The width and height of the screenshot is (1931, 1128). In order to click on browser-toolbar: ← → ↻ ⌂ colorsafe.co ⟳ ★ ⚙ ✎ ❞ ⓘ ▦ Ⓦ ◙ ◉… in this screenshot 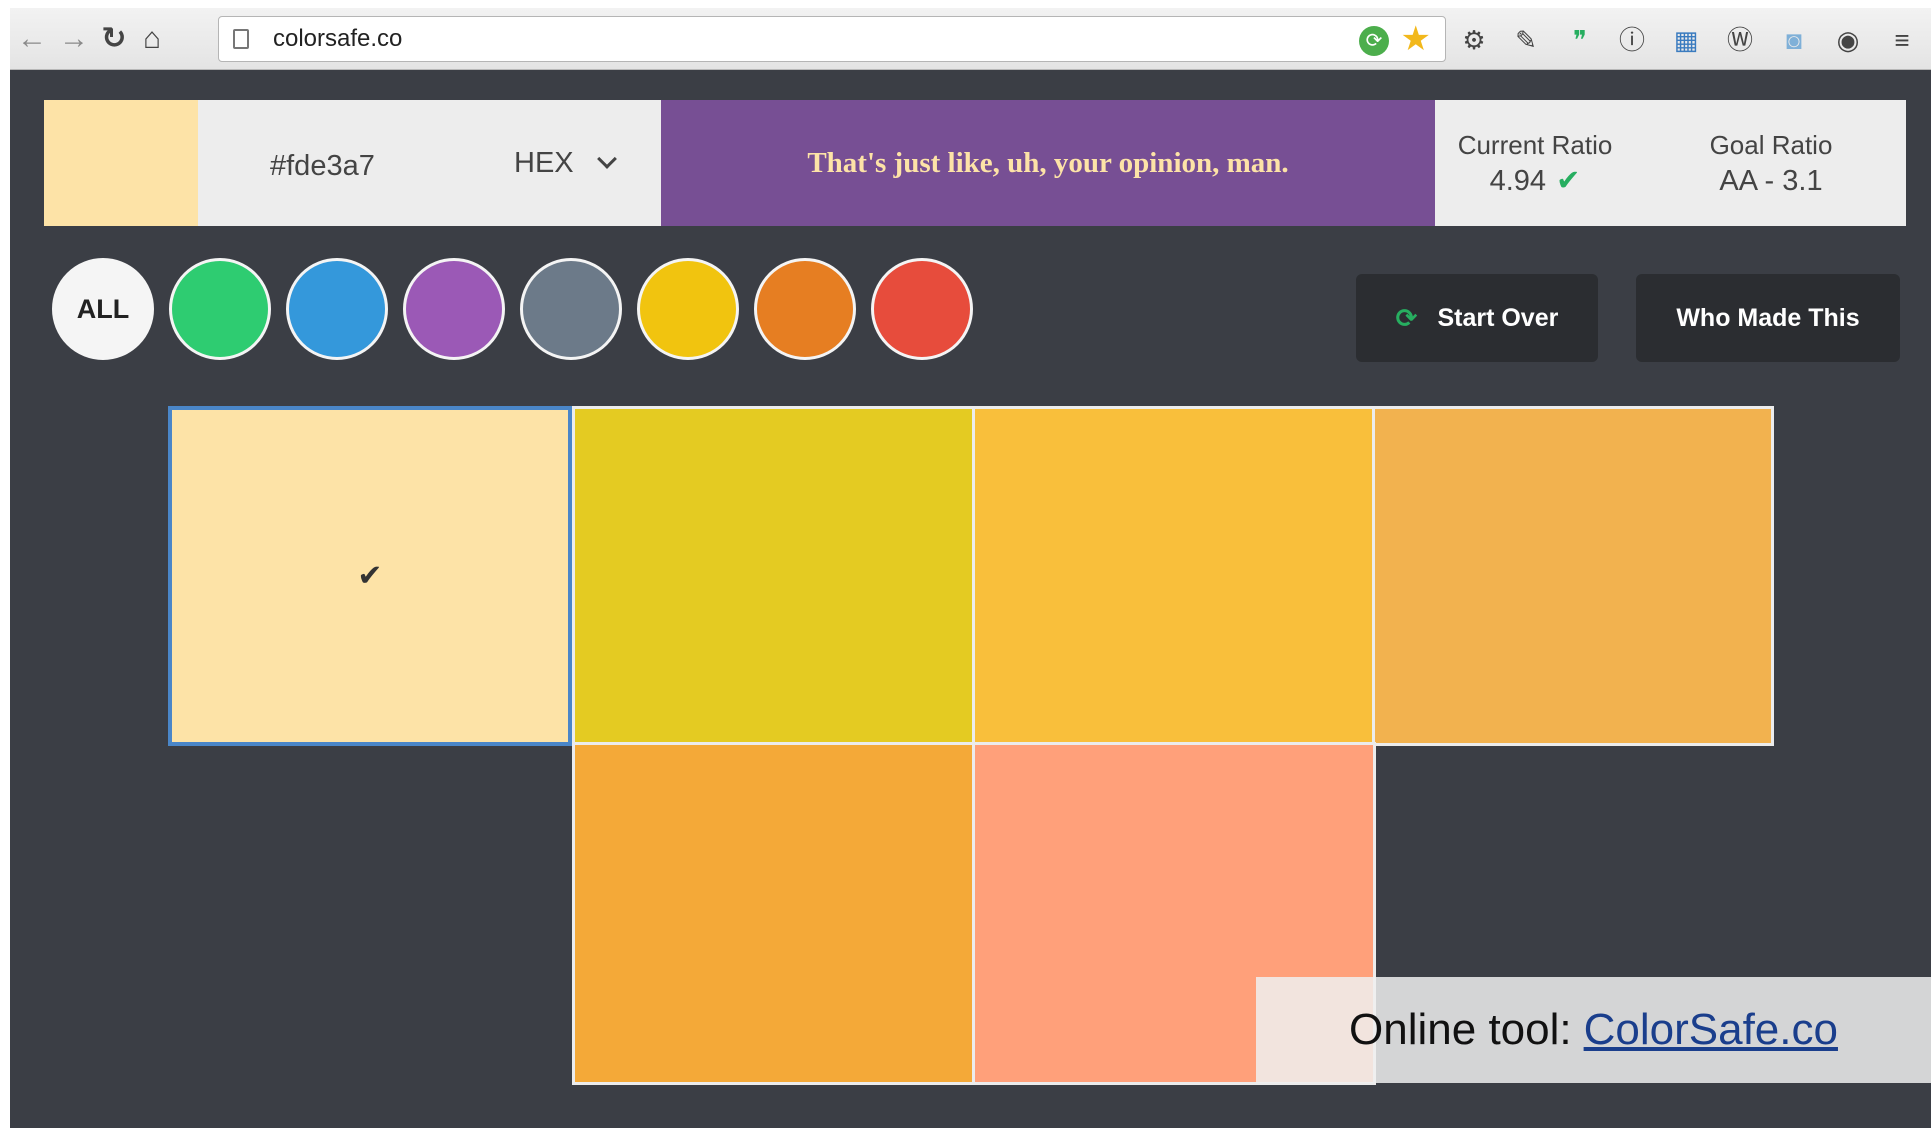, I will do `click(970, 39)`.